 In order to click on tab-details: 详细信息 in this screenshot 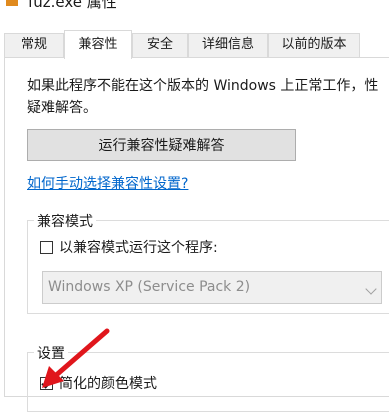, I will do `click(228, 45)`.